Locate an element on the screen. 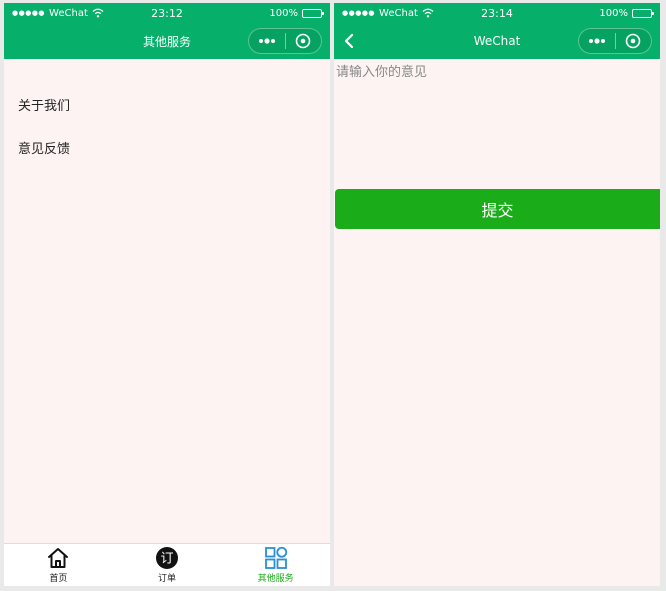 The height and width of the screenshot is (591, 666). grid-icon is located at coordinates (275, 557).